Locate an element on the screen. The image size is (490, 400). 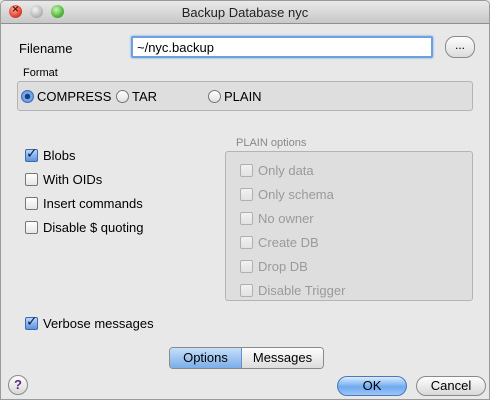
cancel-button: Cancel is located at coordinates (451, 386).